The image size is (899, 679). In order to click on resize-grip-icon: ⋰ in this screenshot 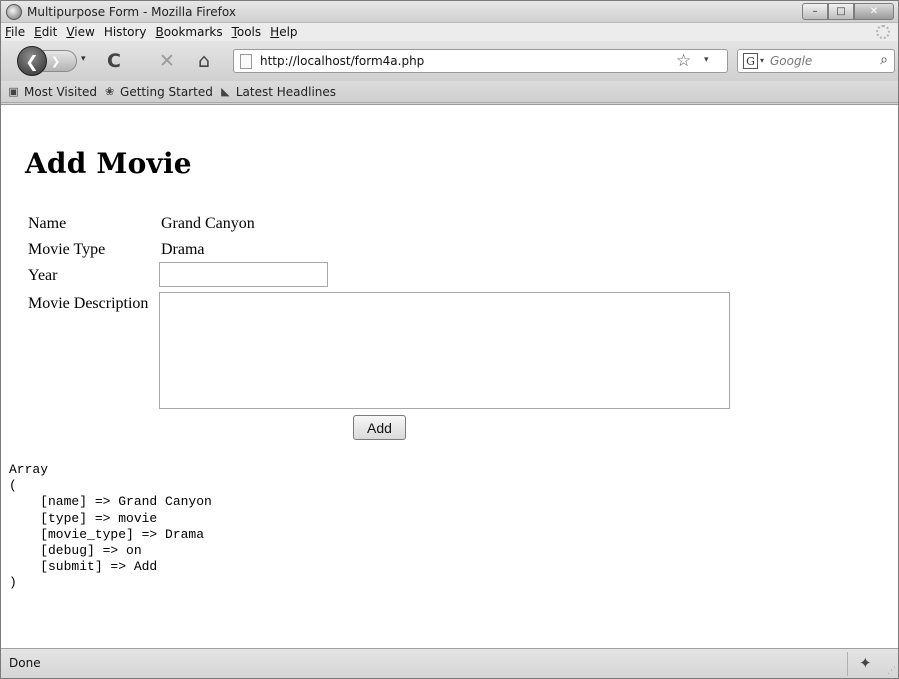, I will do `click(891, 671)`.